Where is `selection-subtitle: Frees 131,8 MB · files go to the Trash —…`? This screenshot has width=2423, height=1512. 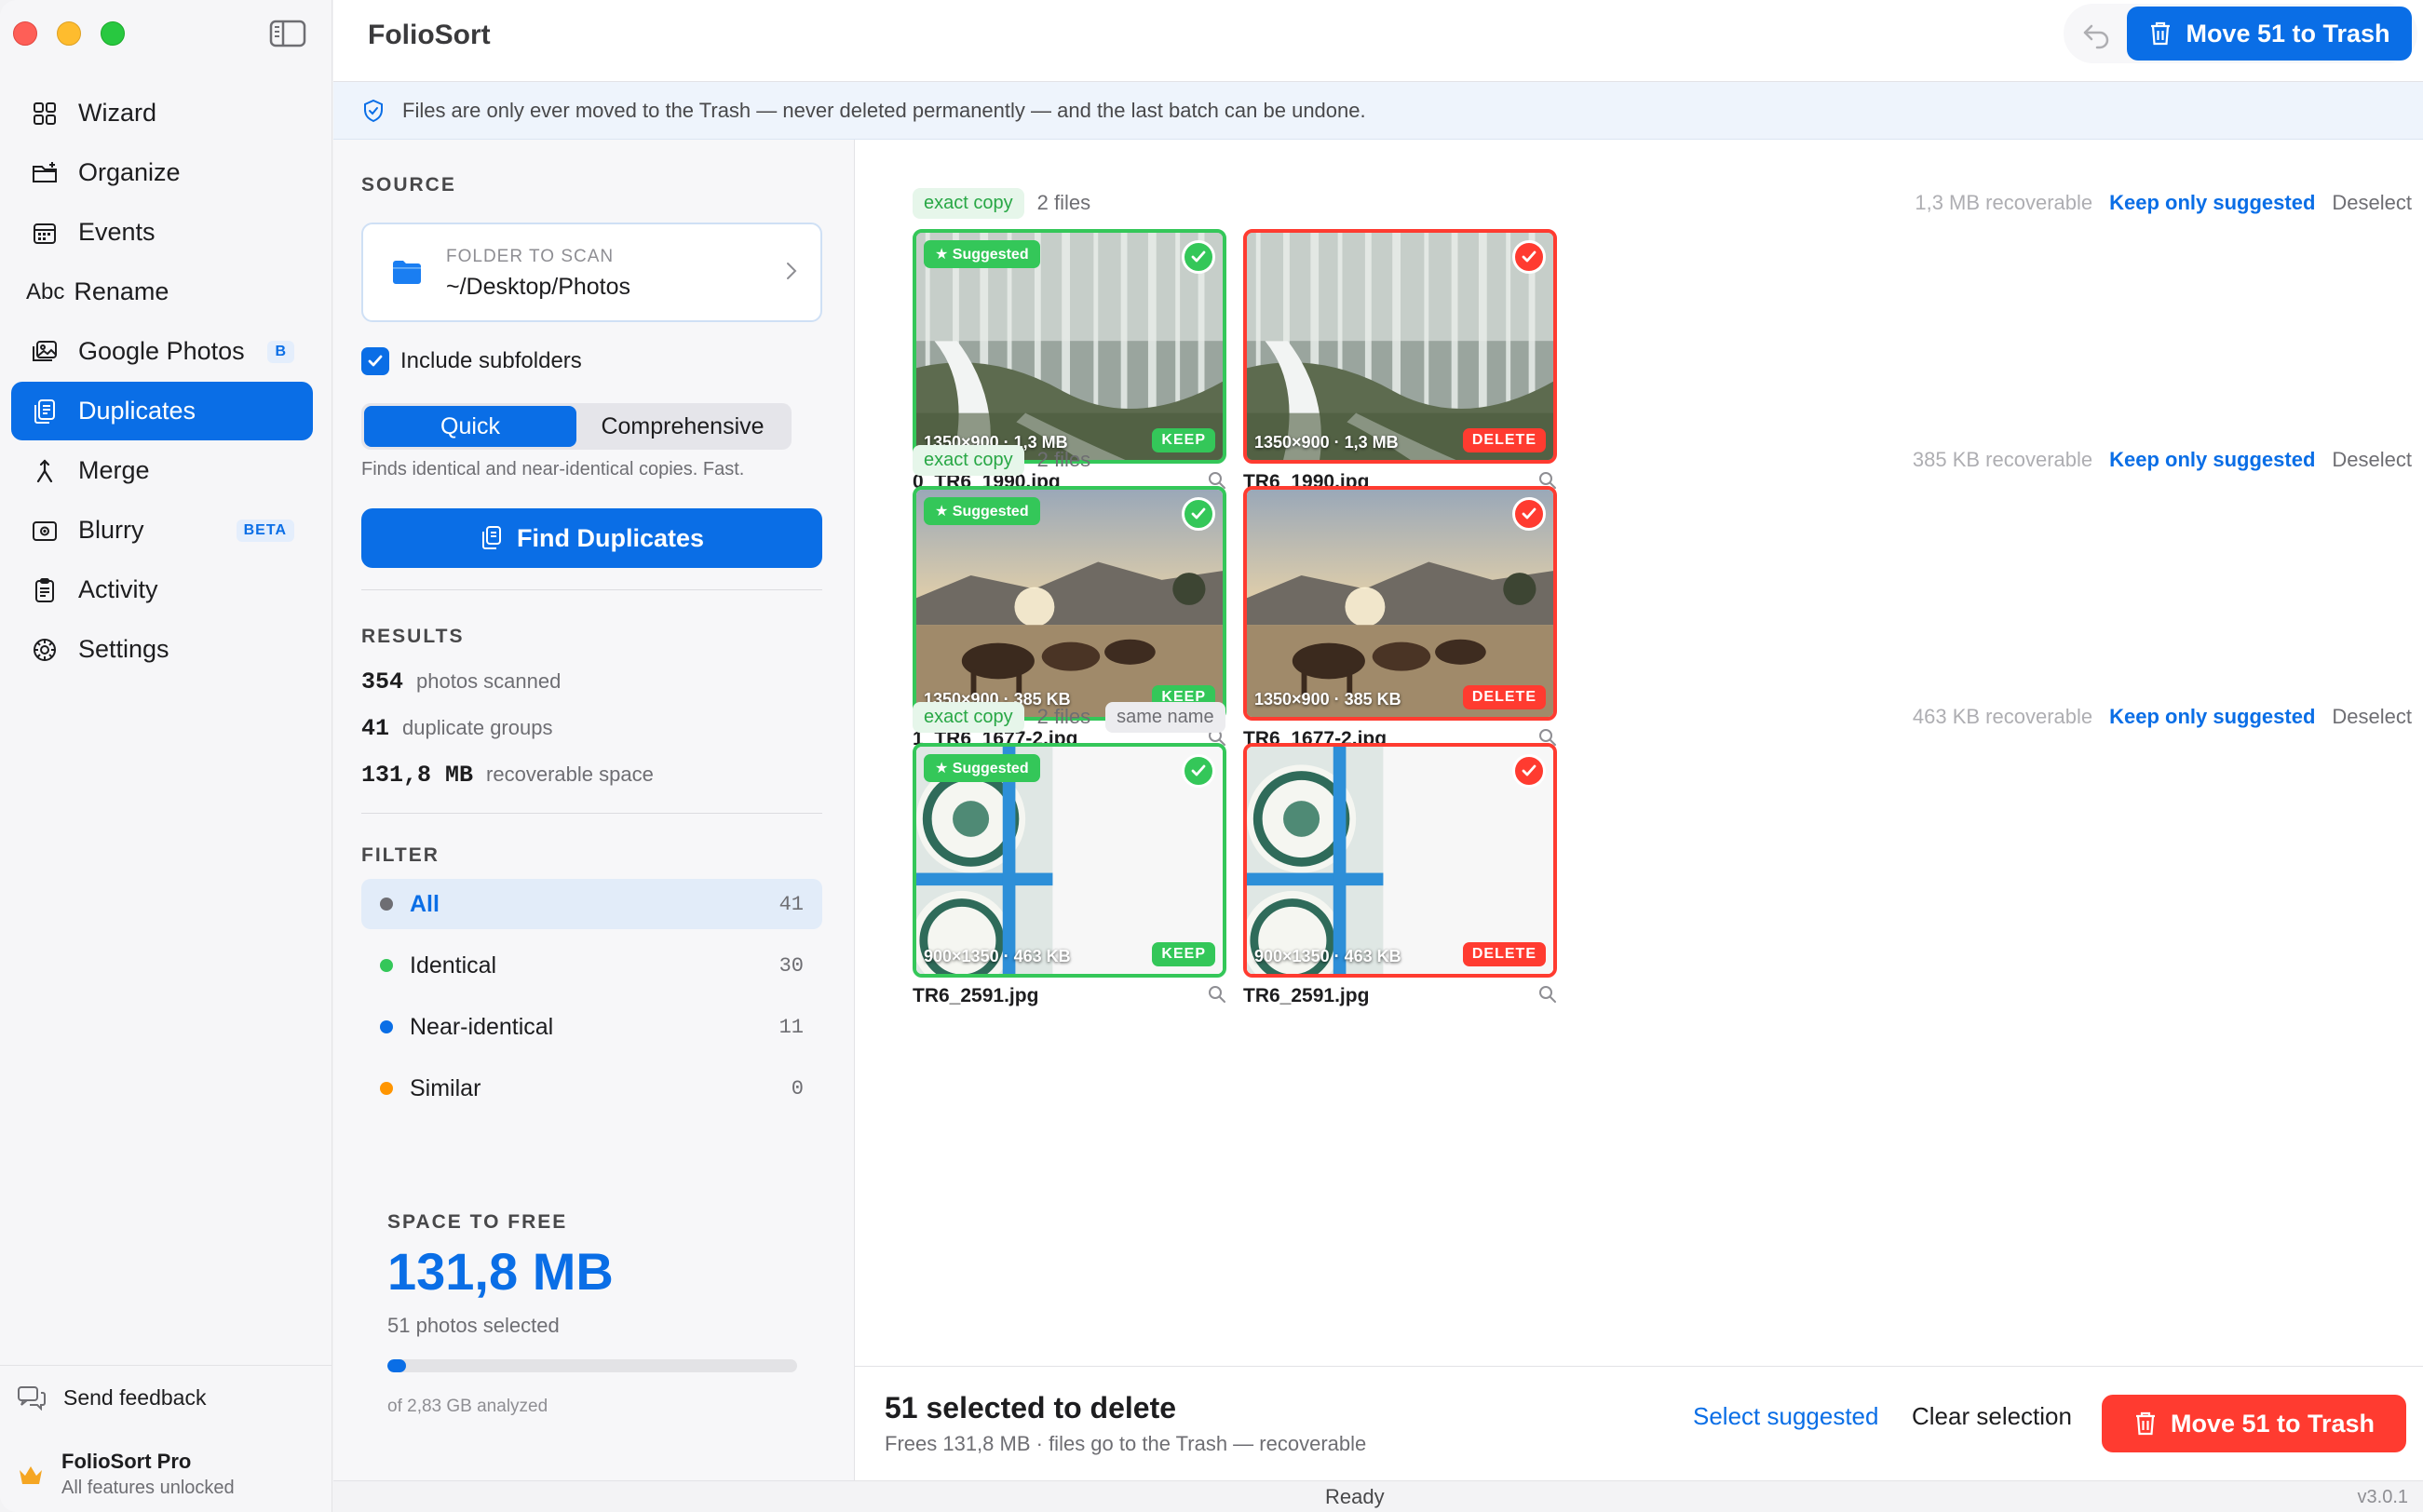
selection-subtitle: Frees 131,8 MB · files go to the Trash —… is located at coordinates (1126, 1444).